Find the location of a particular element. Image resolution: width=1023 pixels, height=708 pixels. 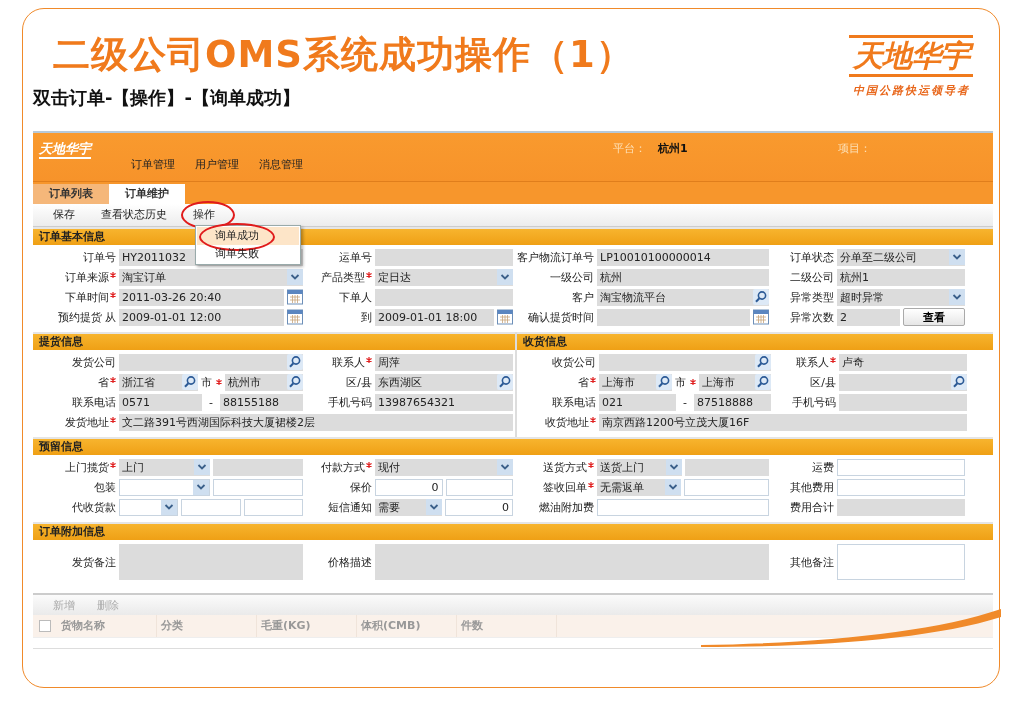

field-label: 客户物流订单号 is located at coordinates (555, 257).